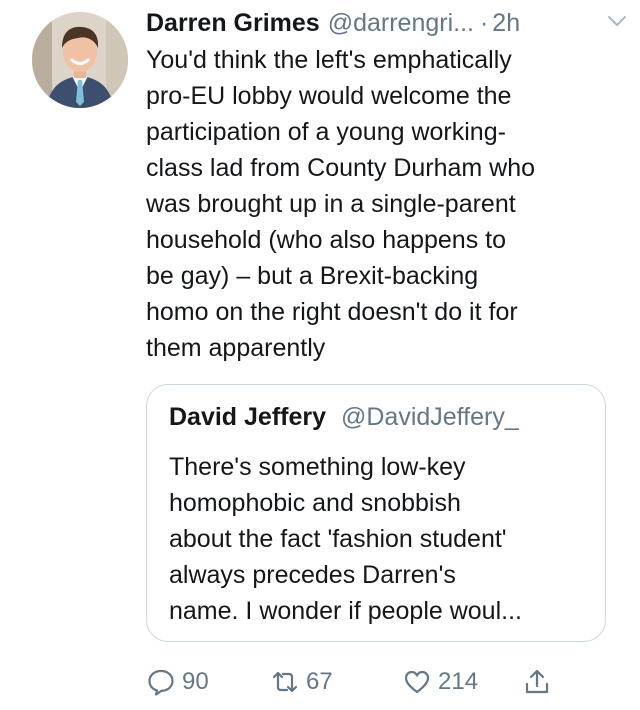  I want to click on quoted-tweet-header: David Jeffery @DavidJeffery_, so click(381, 417).